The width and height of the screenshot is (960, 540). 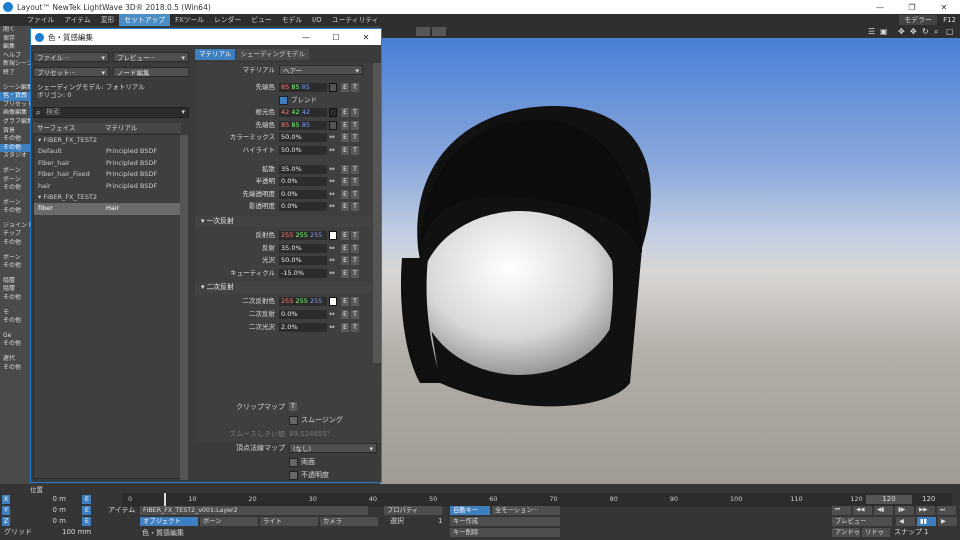 What do you see at coordinates (6, 510) in the screenshot?
I see `y-axis-label: Y` at bounding box center [6, 510].